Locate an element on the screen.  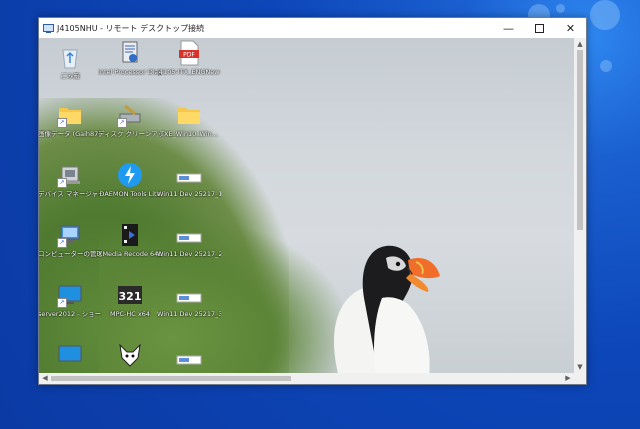
maximize-icon is located at coordinates (539, 28).